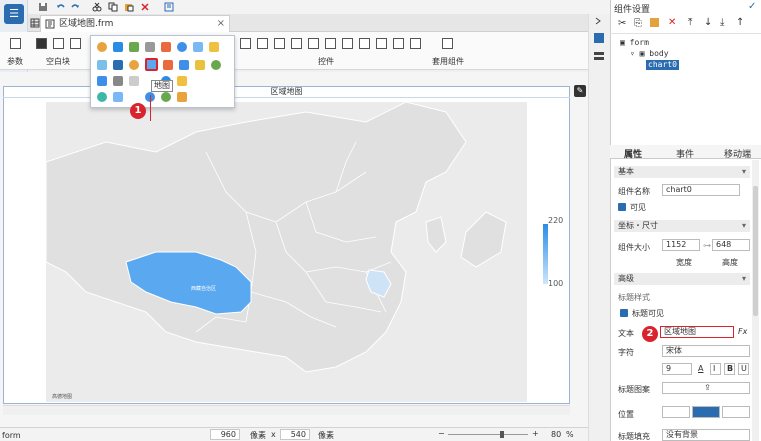 This screenshot has height=441, width=761. Describe the element at coordinates (182, 81) in the screenshot. I see `heatmap-icon` at that location.